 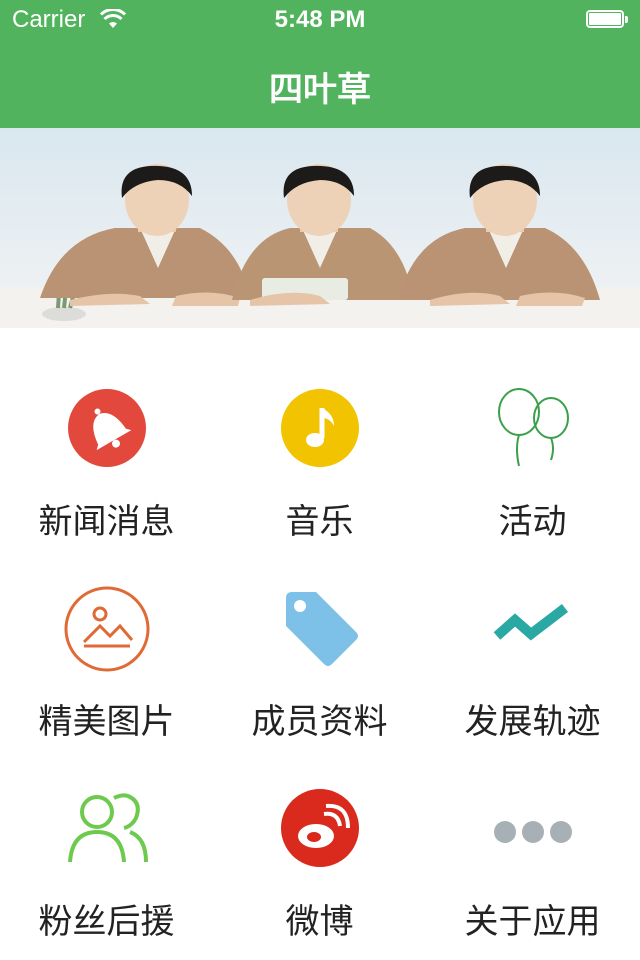 What do you see at coordinates (319, 828) in the screenshot?
I see `weibo-icon` at bounding box center [319, 828].